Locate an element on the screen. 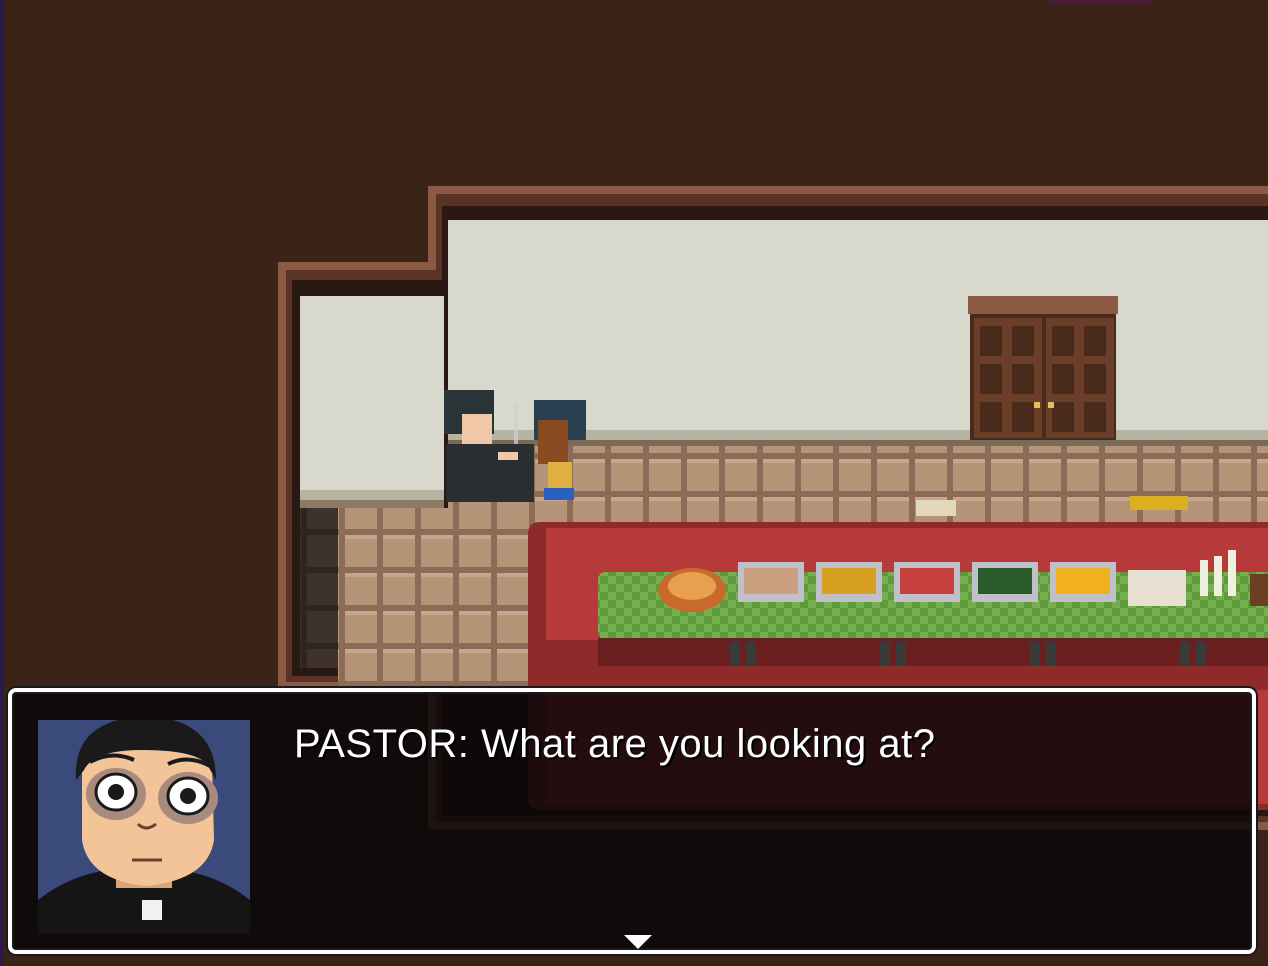  left-wall is located at coordinates (372, 396).